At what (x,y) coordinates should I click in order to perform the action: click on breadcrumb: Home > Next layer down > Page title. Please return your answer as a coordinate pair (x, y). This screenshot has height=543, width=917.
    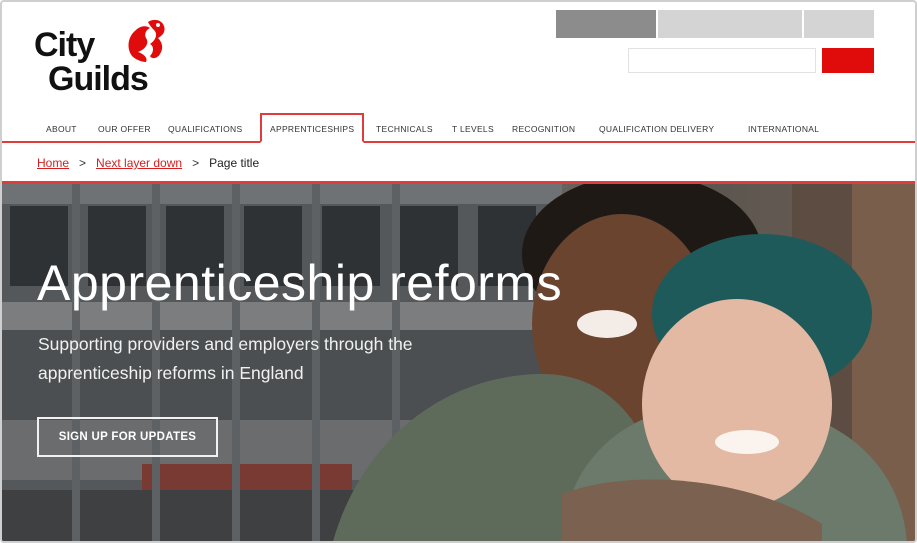
    Looking at the image, I should click on (148, 163).